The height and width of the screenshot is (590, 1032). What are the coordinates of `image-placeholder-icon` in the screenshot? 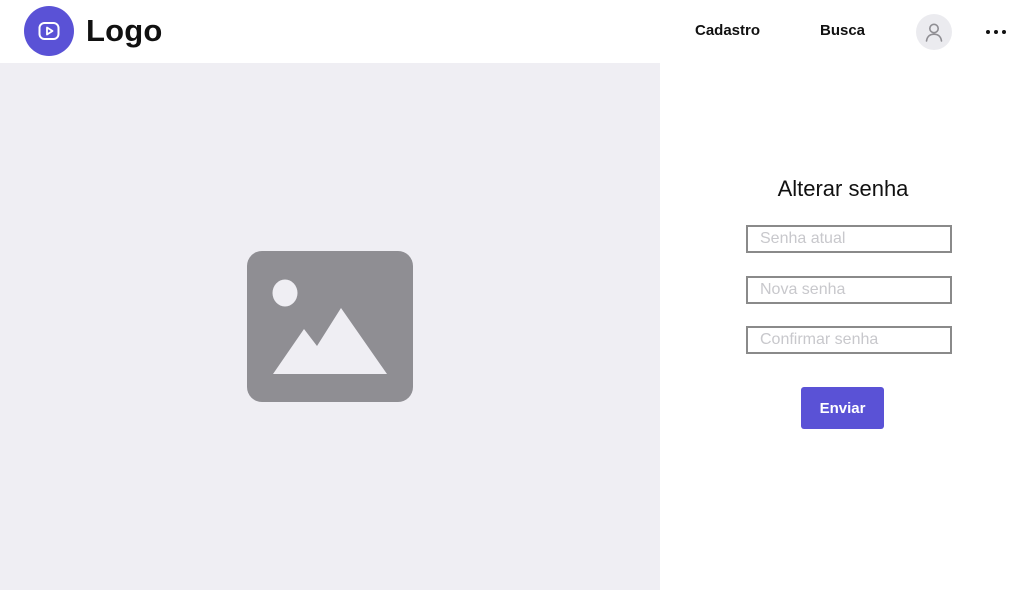 It's located at (330, 326).